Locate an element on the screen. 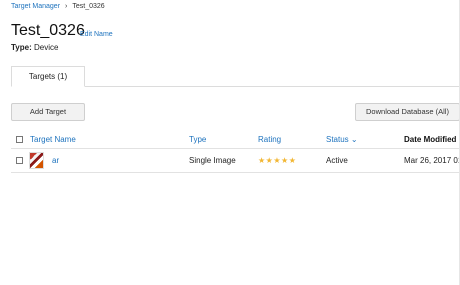  breadcrumb-target-manager-link: Target Manager is located at coordinates (35, 6).